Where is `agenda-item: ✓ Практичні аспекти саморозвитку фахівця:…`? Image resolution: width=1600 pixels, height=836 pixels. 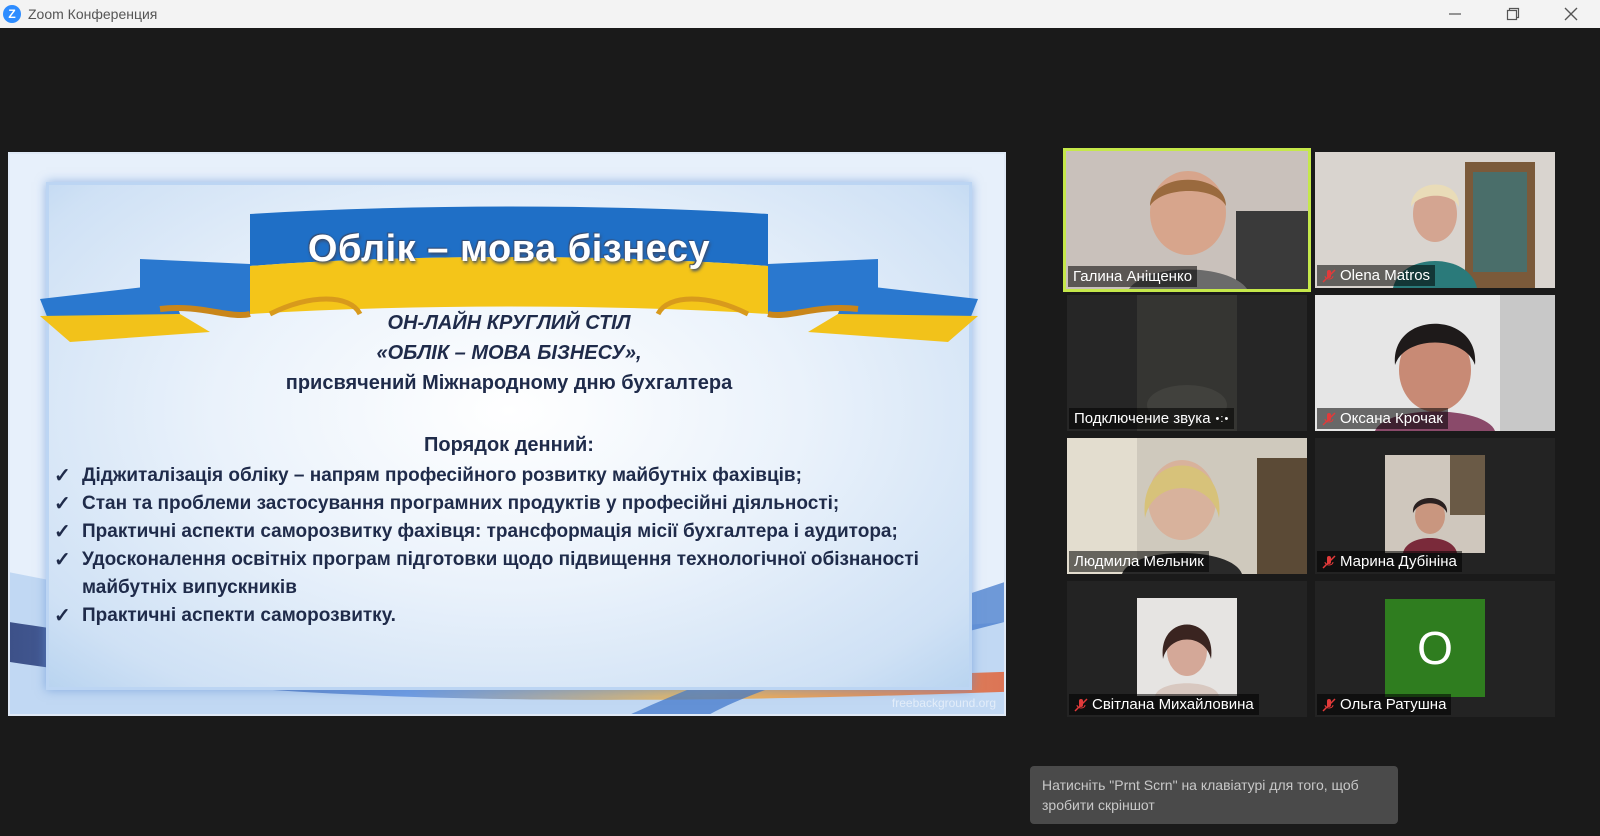 agenda-item: ✓ Практичні аспекти саморозвитку фахівця:… is located at coordinates (494, 532).